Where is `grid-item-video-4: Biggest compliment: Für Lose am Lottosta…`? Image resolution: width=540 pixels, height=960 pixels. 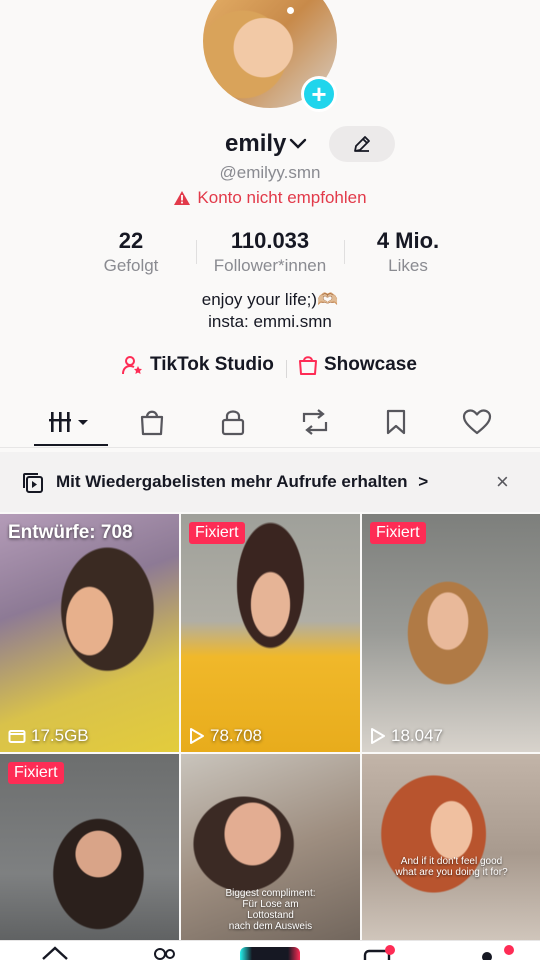 grid-item-video-4: Biggest compliment: Für Lose am Lottosta… is located at coordinates (270, 854).